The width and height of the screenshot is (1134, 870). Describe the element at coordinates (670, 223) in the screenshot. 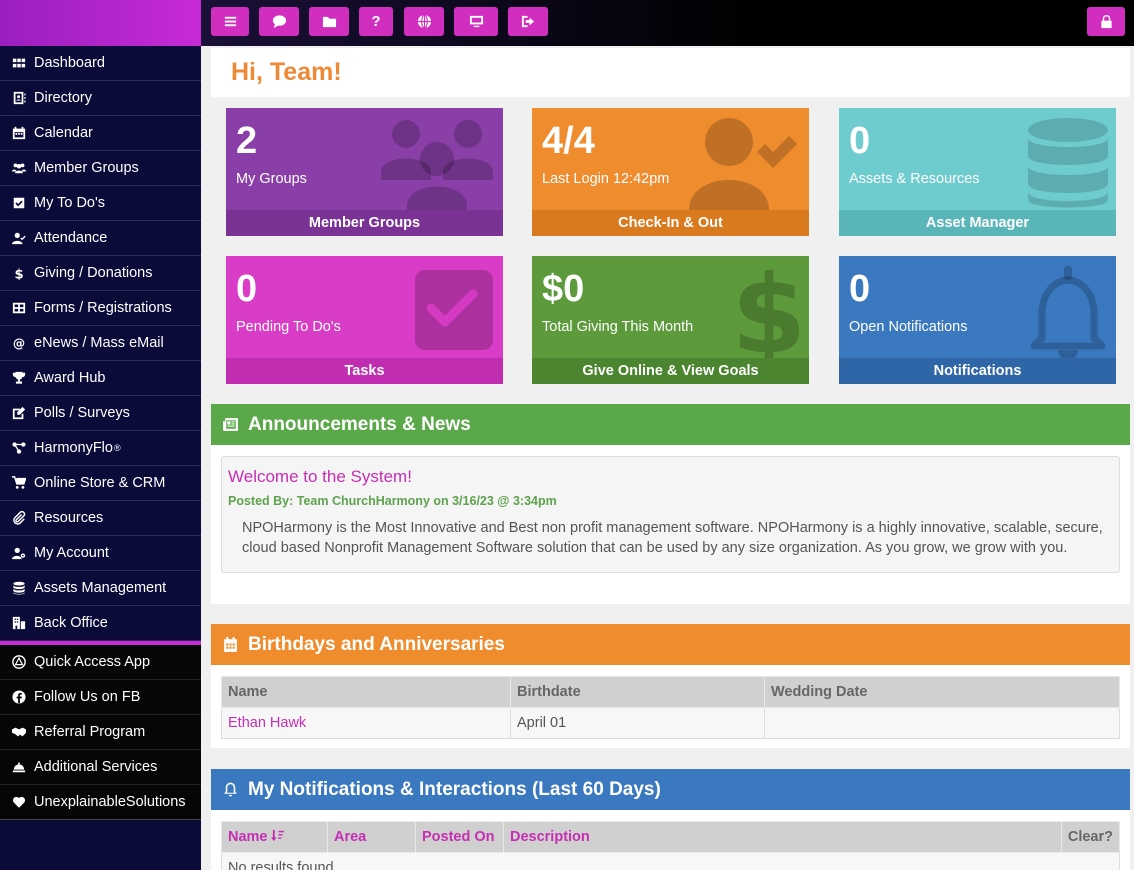

I see `tile-footer-link: Check-In & Out` at that location.